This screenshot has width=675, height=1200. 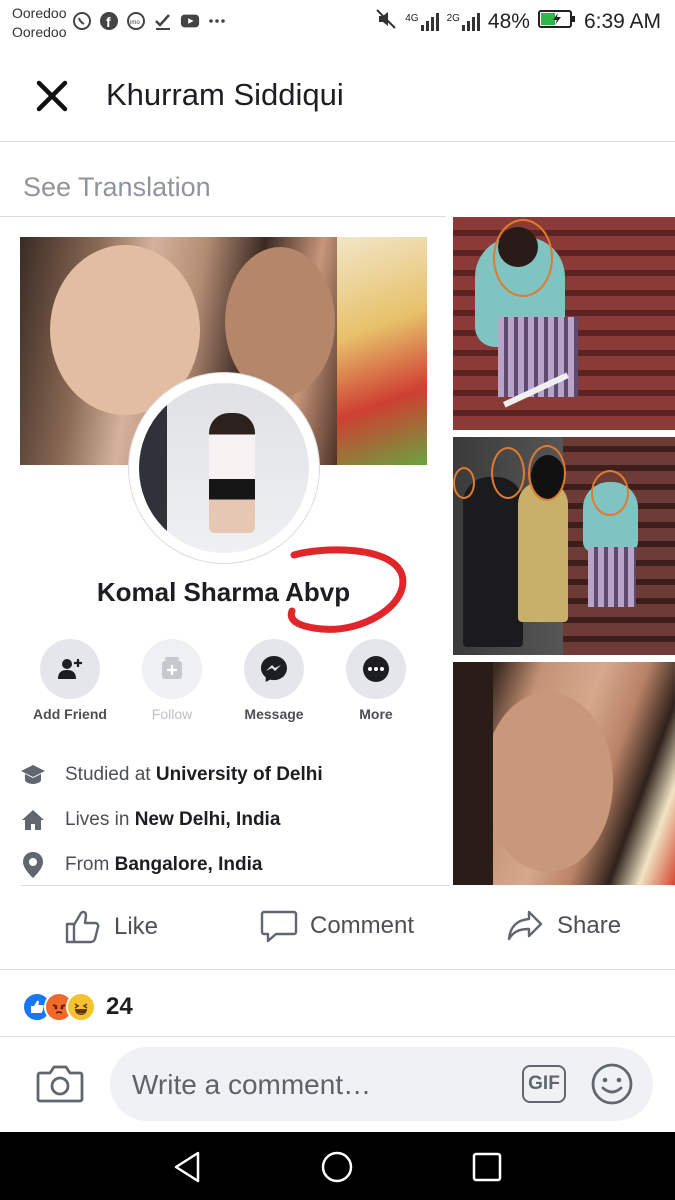 What do you see at coordinates (33, 819) in the screenshot?
I see `home-icon` at bounding box center [33, 819].